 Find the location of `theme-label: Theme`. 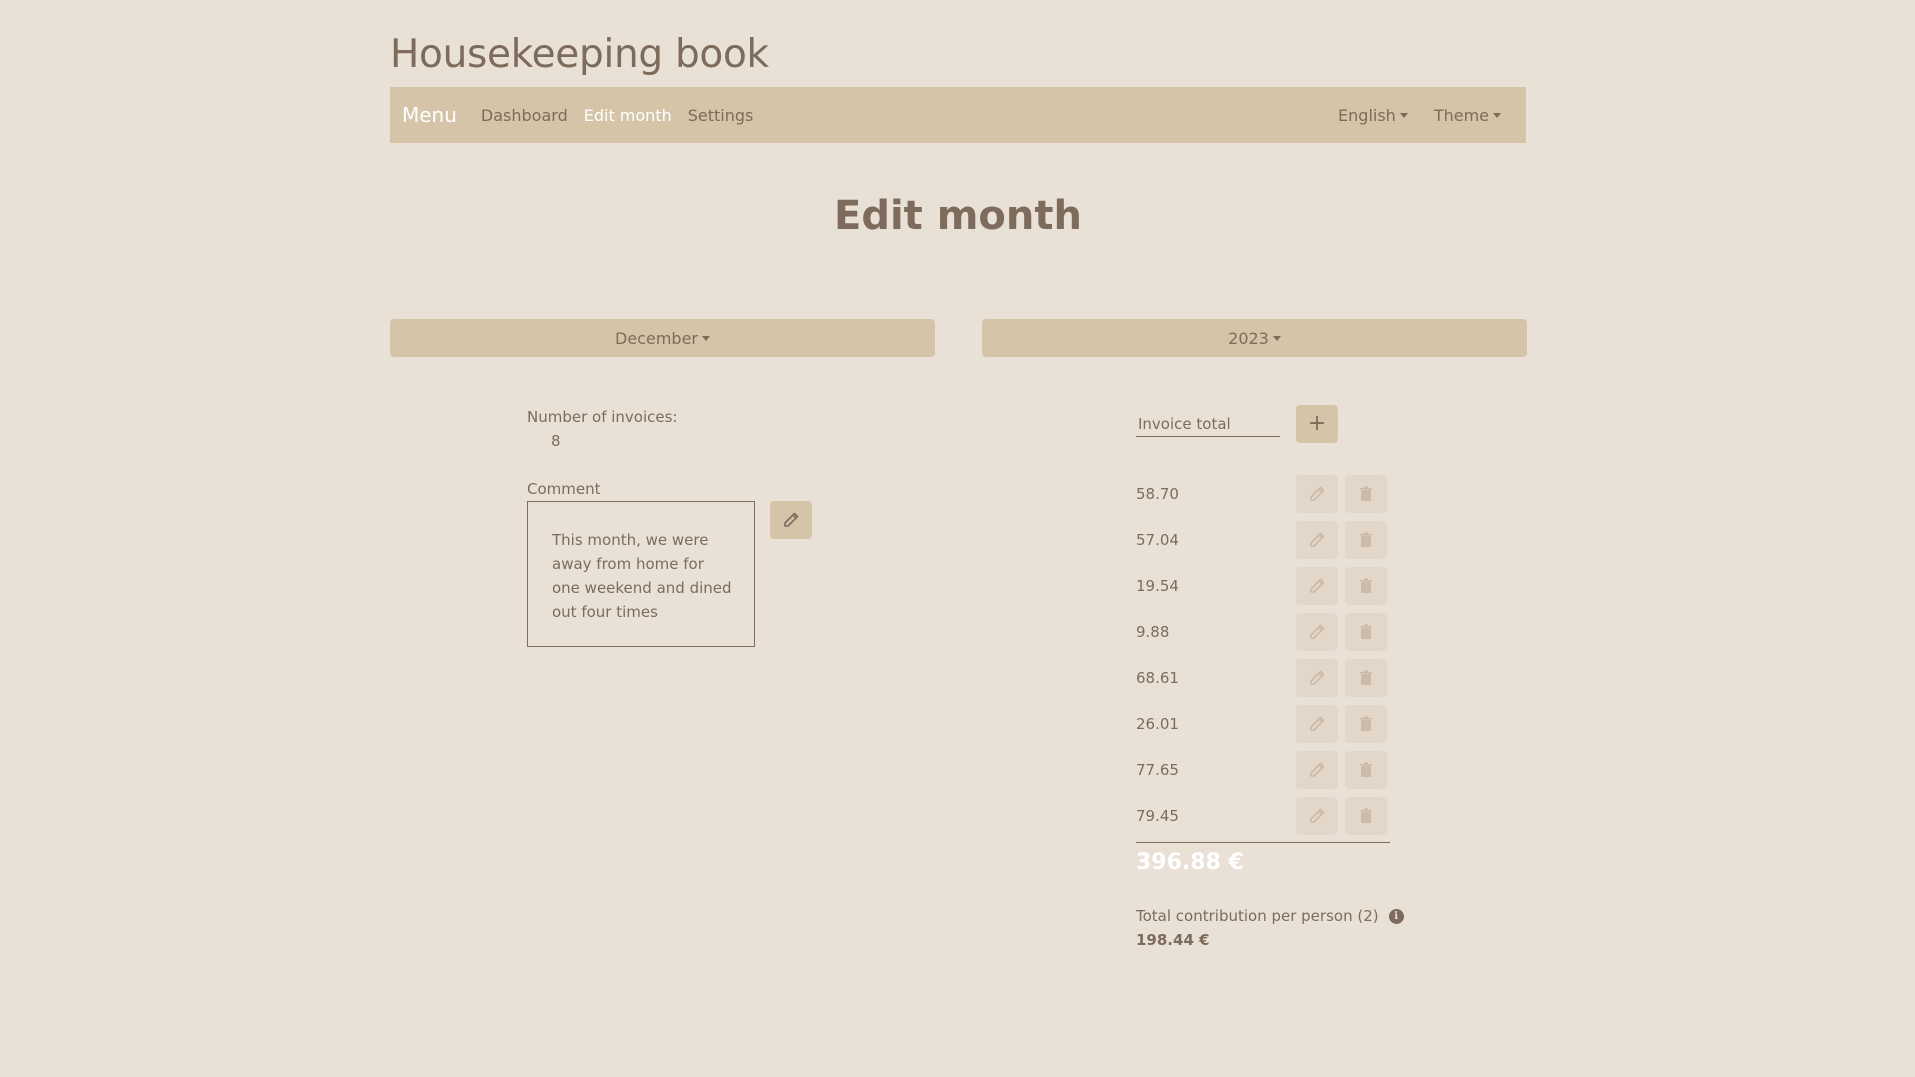

theme-label: Theme is located at coordinates (1461, 115).